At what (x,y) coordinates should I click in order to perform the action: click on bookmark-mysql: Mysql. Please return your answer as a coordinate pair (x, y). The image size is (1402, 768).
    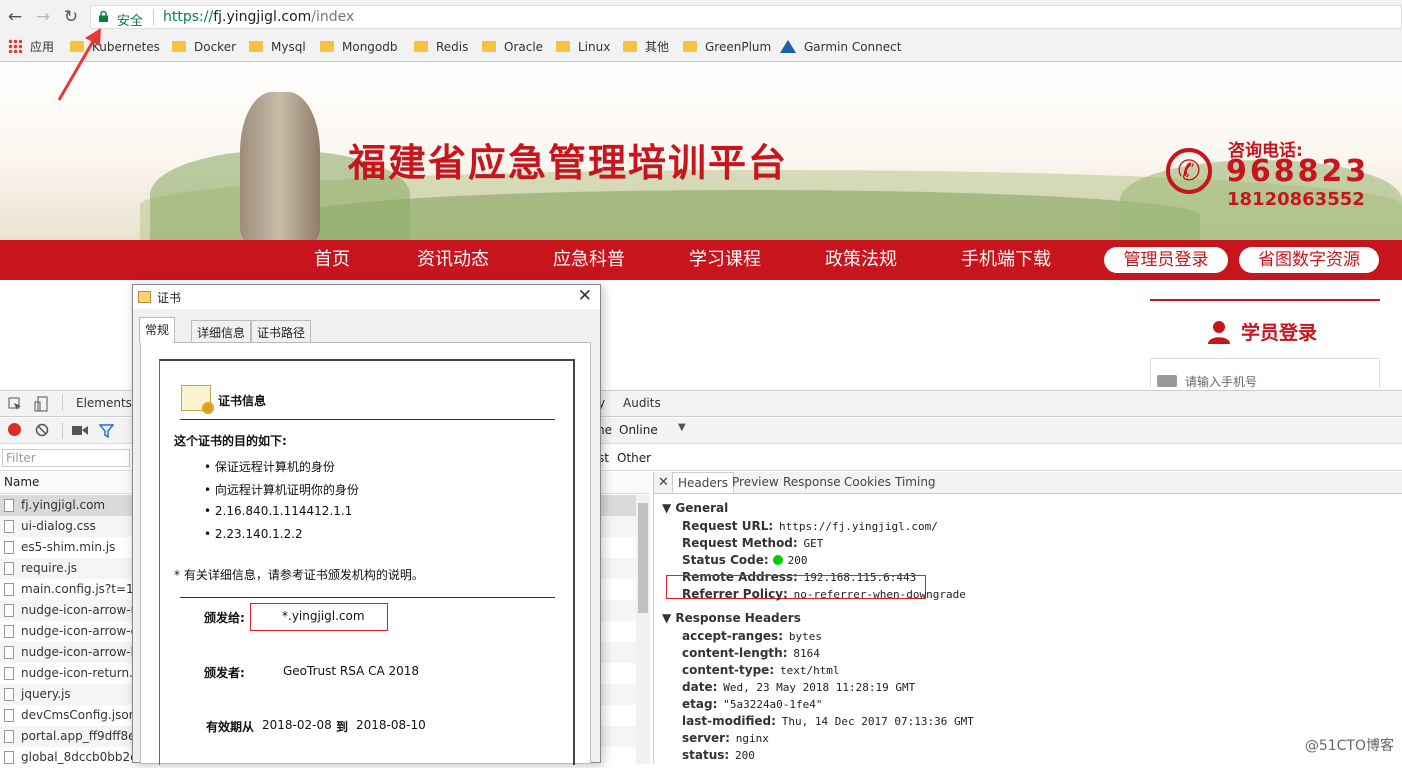
    Looking at the image, I should click on (277, 47).